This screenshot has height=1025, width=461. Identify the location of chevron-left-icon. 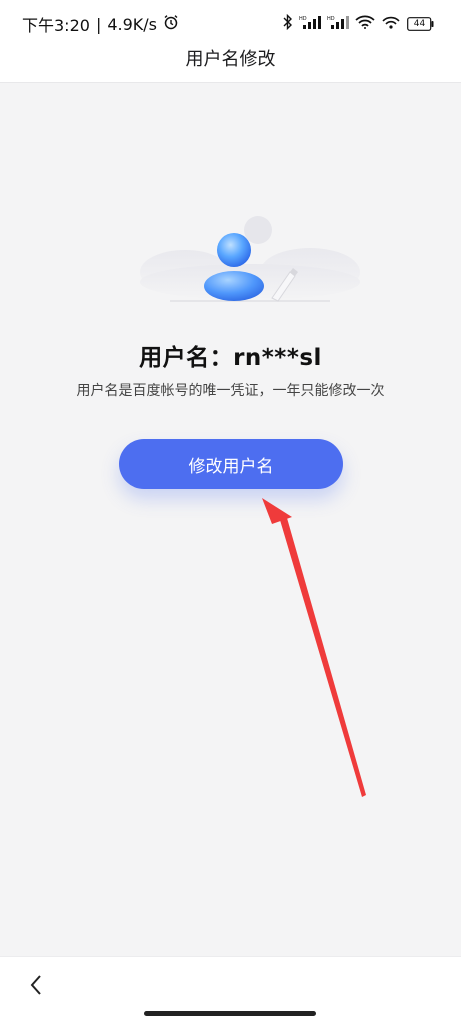
(36, 985).